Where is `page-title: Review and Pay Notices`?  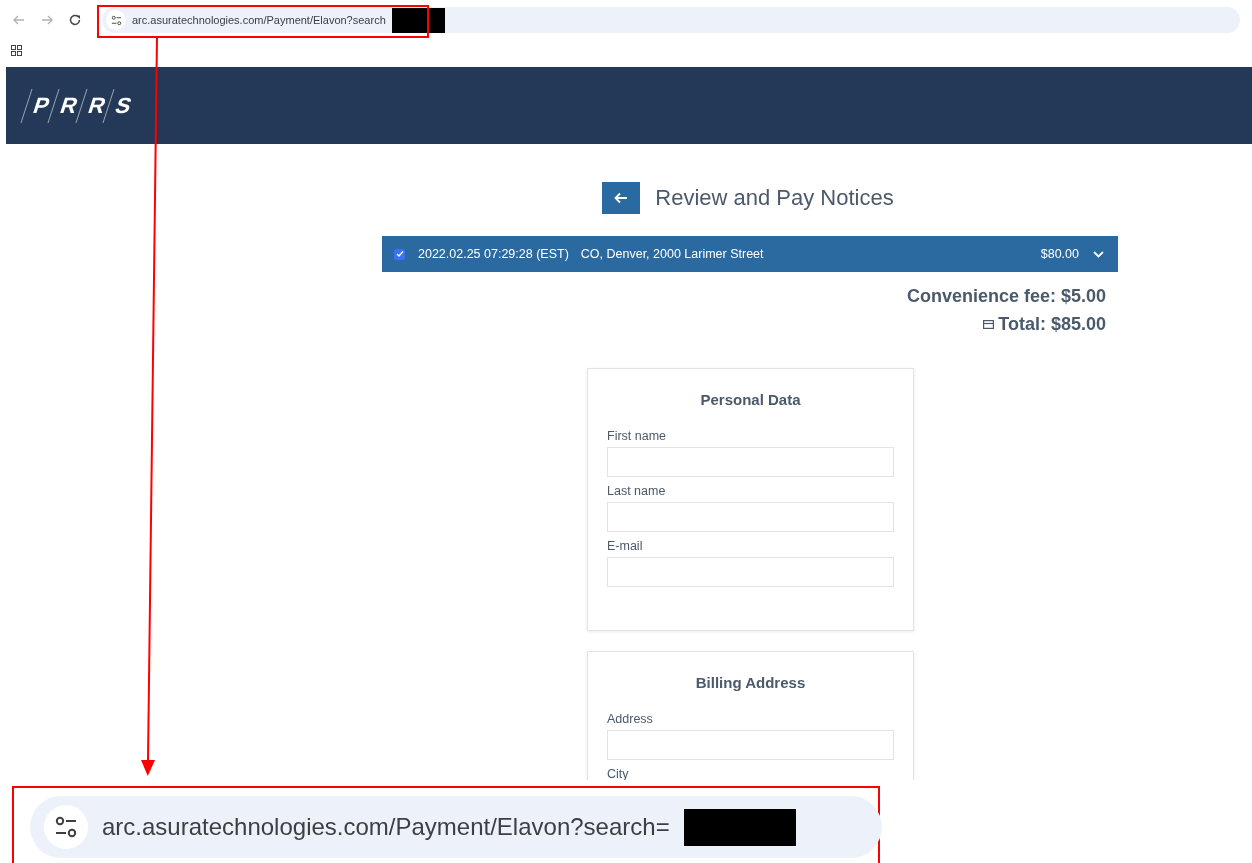 page-title: Review and Pay Notices is located at coordinates (774, 198).